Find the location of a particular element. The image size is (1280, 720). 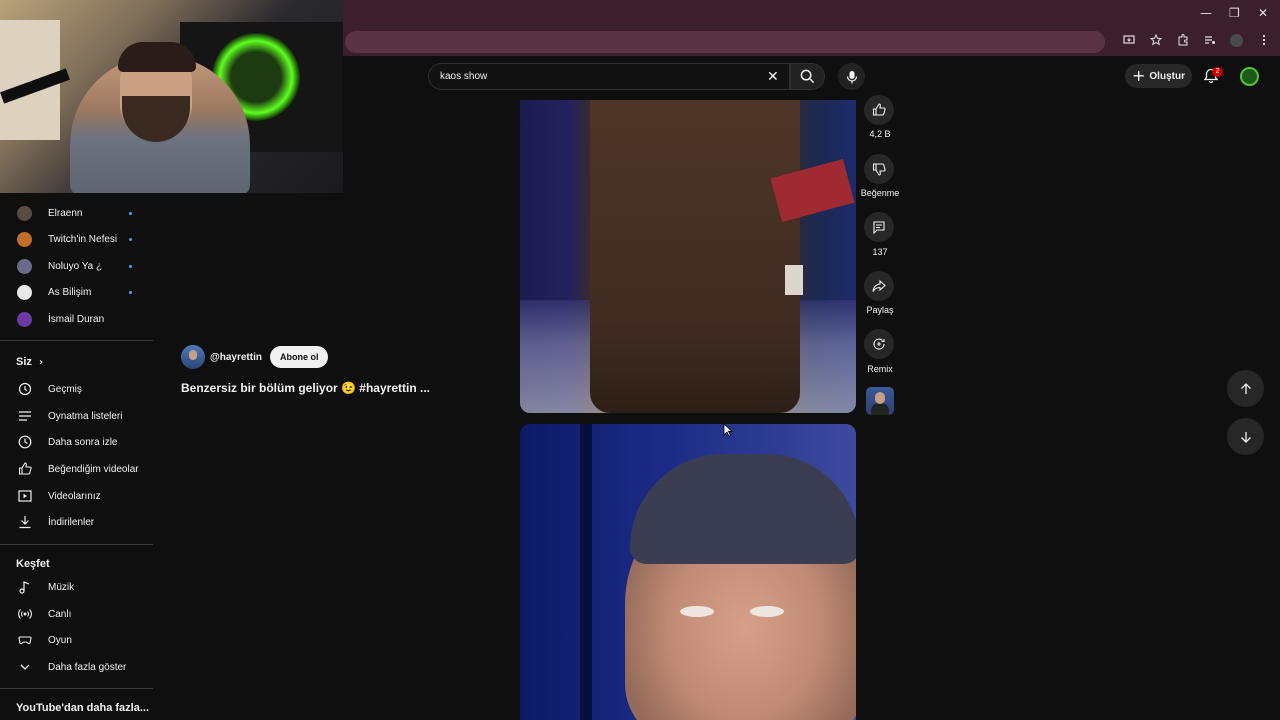

video-curtain is located at coordinates (586, 572).